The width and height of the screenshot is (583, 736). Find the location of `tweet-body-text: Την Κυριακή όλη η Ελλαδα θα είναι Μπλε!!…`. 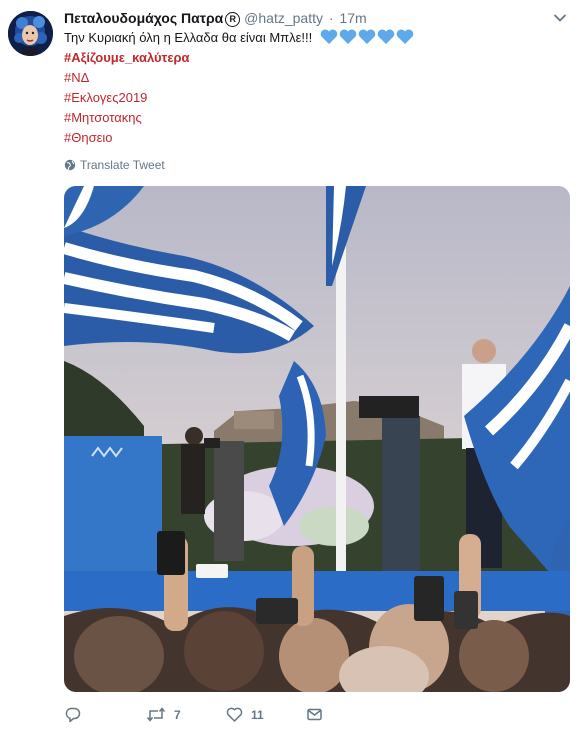

tweet-body-text: Την Κυριακή όλη η Ελλαδα θα είναι Μπλε!!… is located at coordinates (188, 37).